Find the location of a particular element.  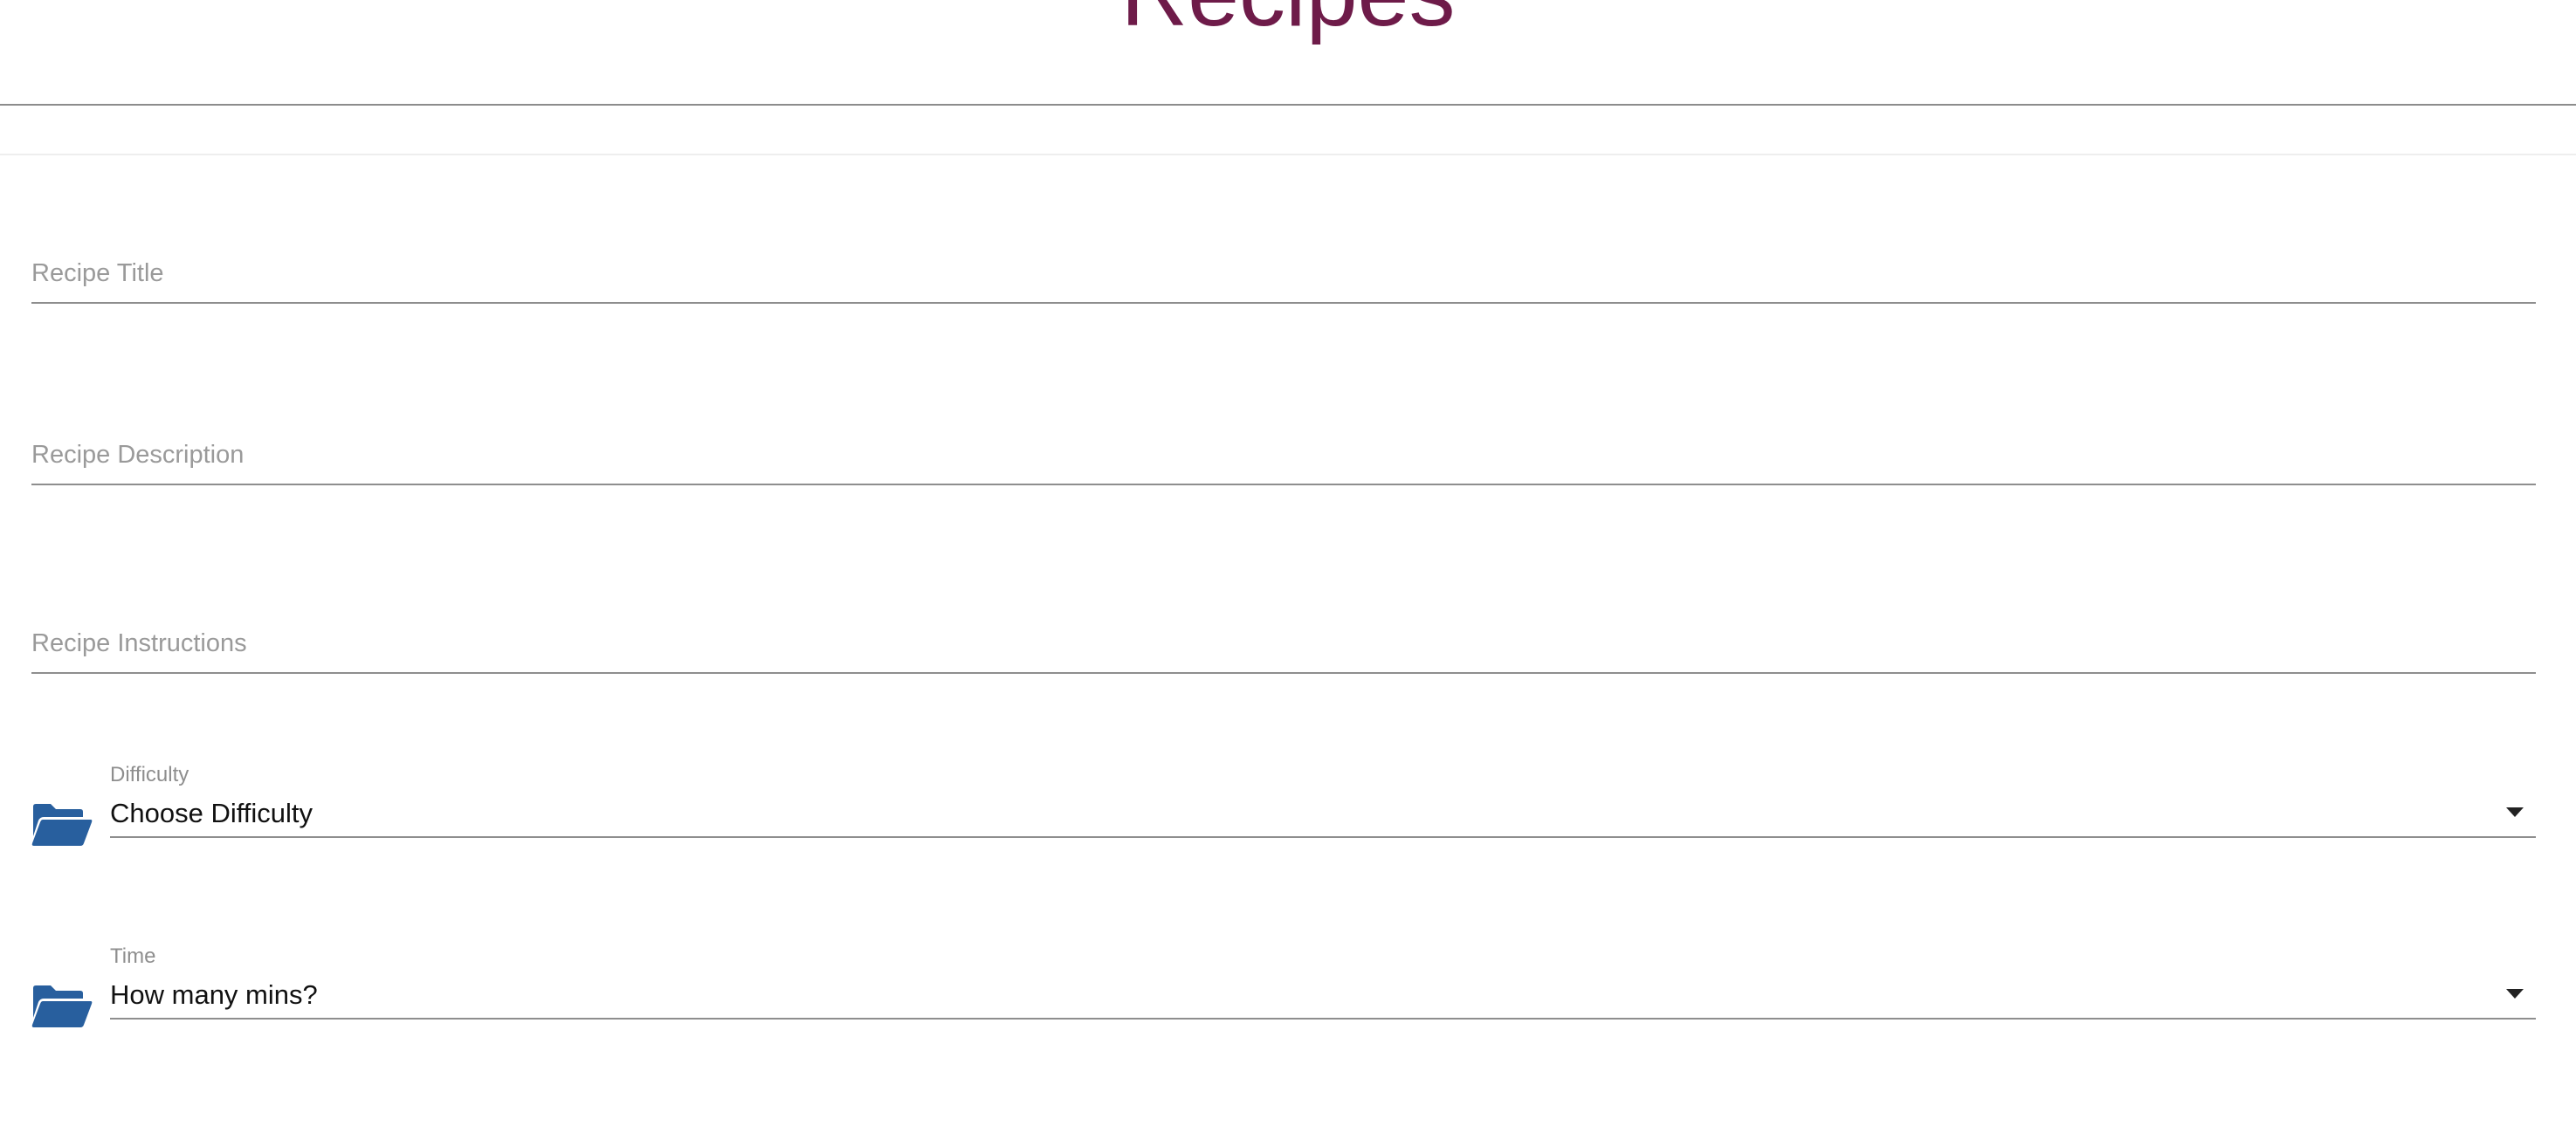

time-label: Time is located at coordinates (133, 956).